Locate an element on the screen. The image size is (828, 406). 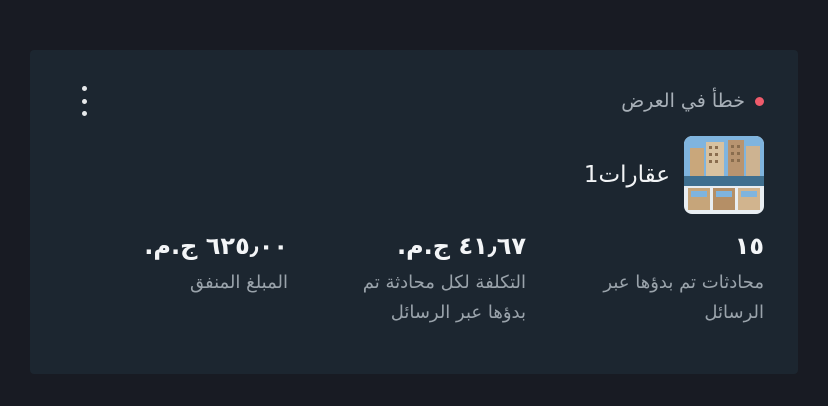
ad-thumbnail is located at coordinates (724, 175).